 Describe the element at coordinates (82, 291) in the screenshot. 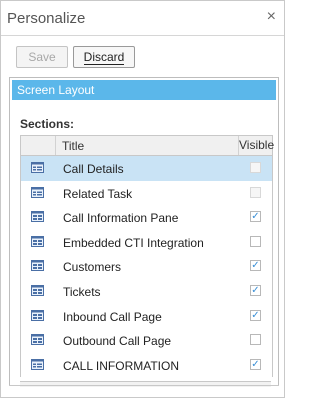

I see `row-title: Tickets` at that location.